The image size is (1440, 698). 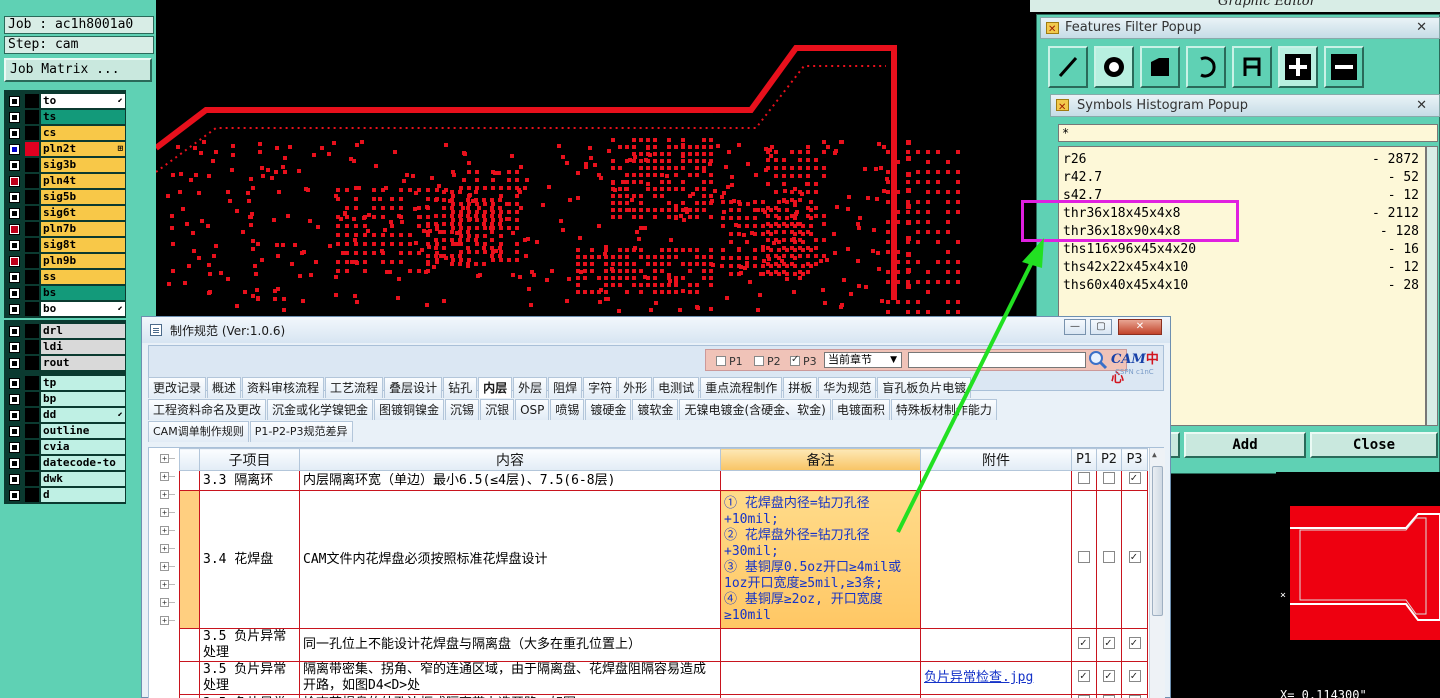 I want to click on layer-name: ts, so click(x=83, y=117).